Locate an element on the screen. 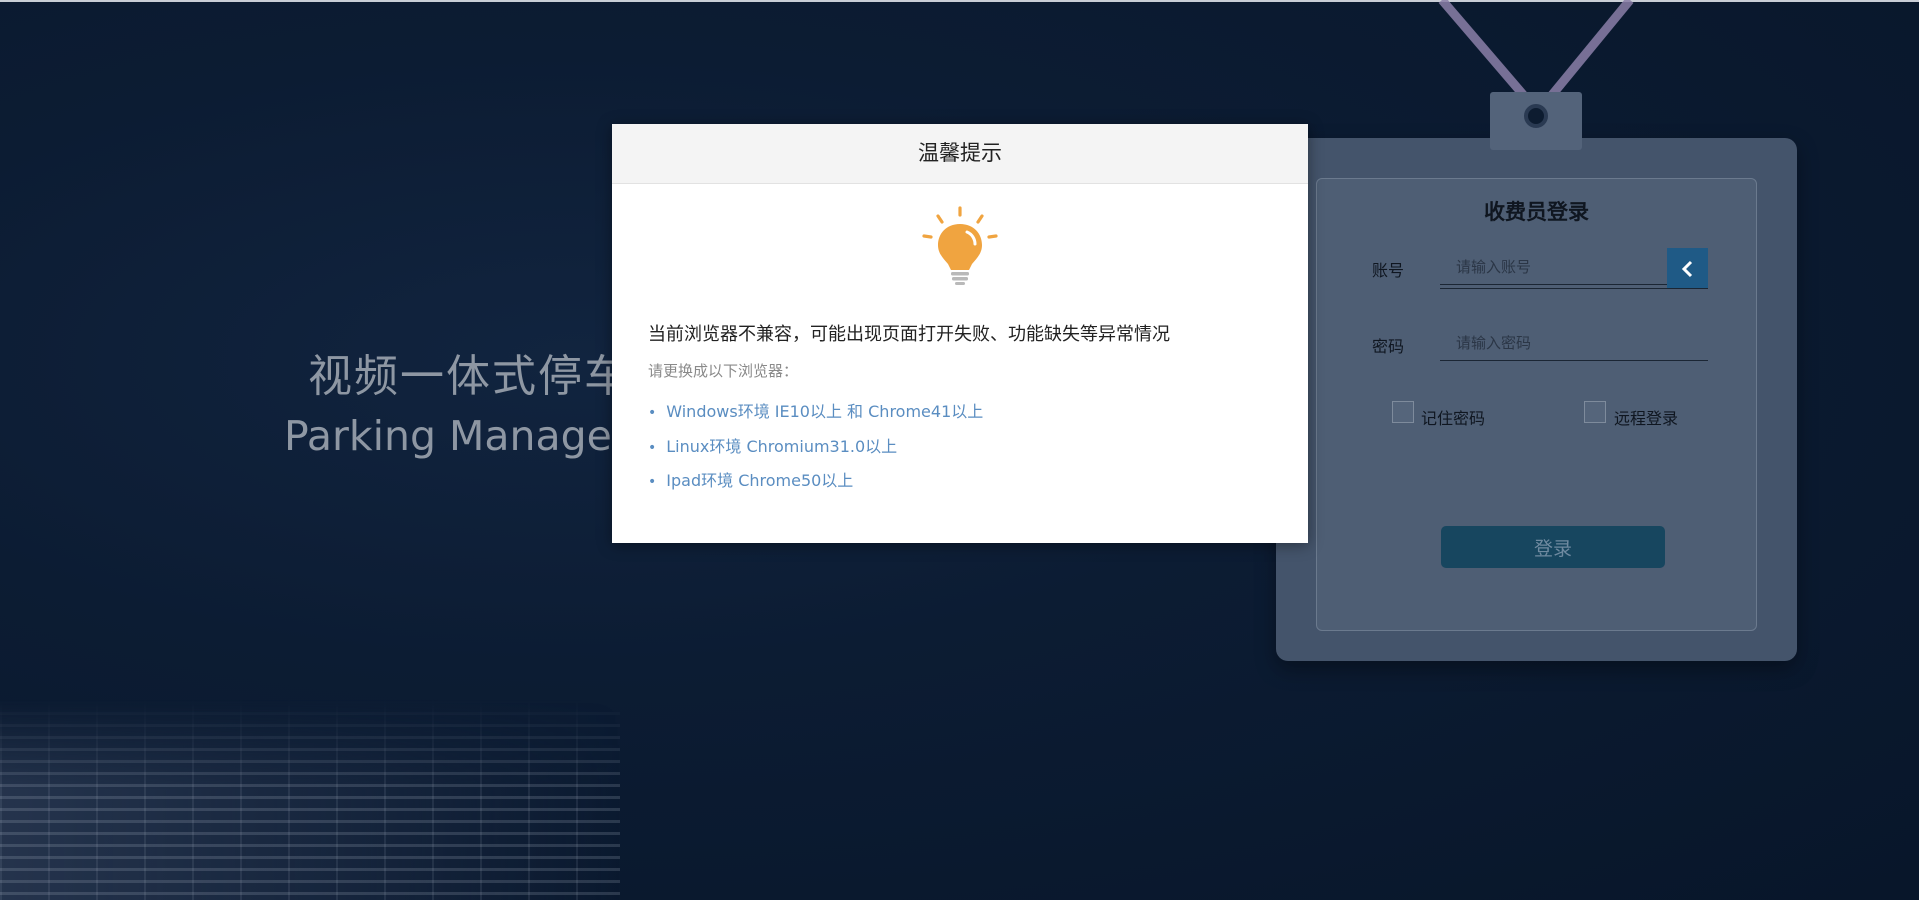 Image resolution: width=1919 pixels, height=900 pixels. dialog-title: 温馨提示 is located at coordinates (960, 154).